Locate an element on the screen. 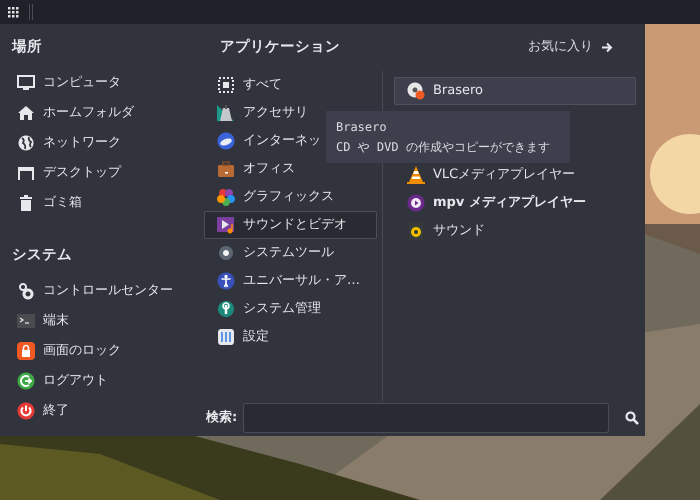 The height and width of the screenshot is (500, 700). arrow-right-icon is located at coordinates (607, 47).